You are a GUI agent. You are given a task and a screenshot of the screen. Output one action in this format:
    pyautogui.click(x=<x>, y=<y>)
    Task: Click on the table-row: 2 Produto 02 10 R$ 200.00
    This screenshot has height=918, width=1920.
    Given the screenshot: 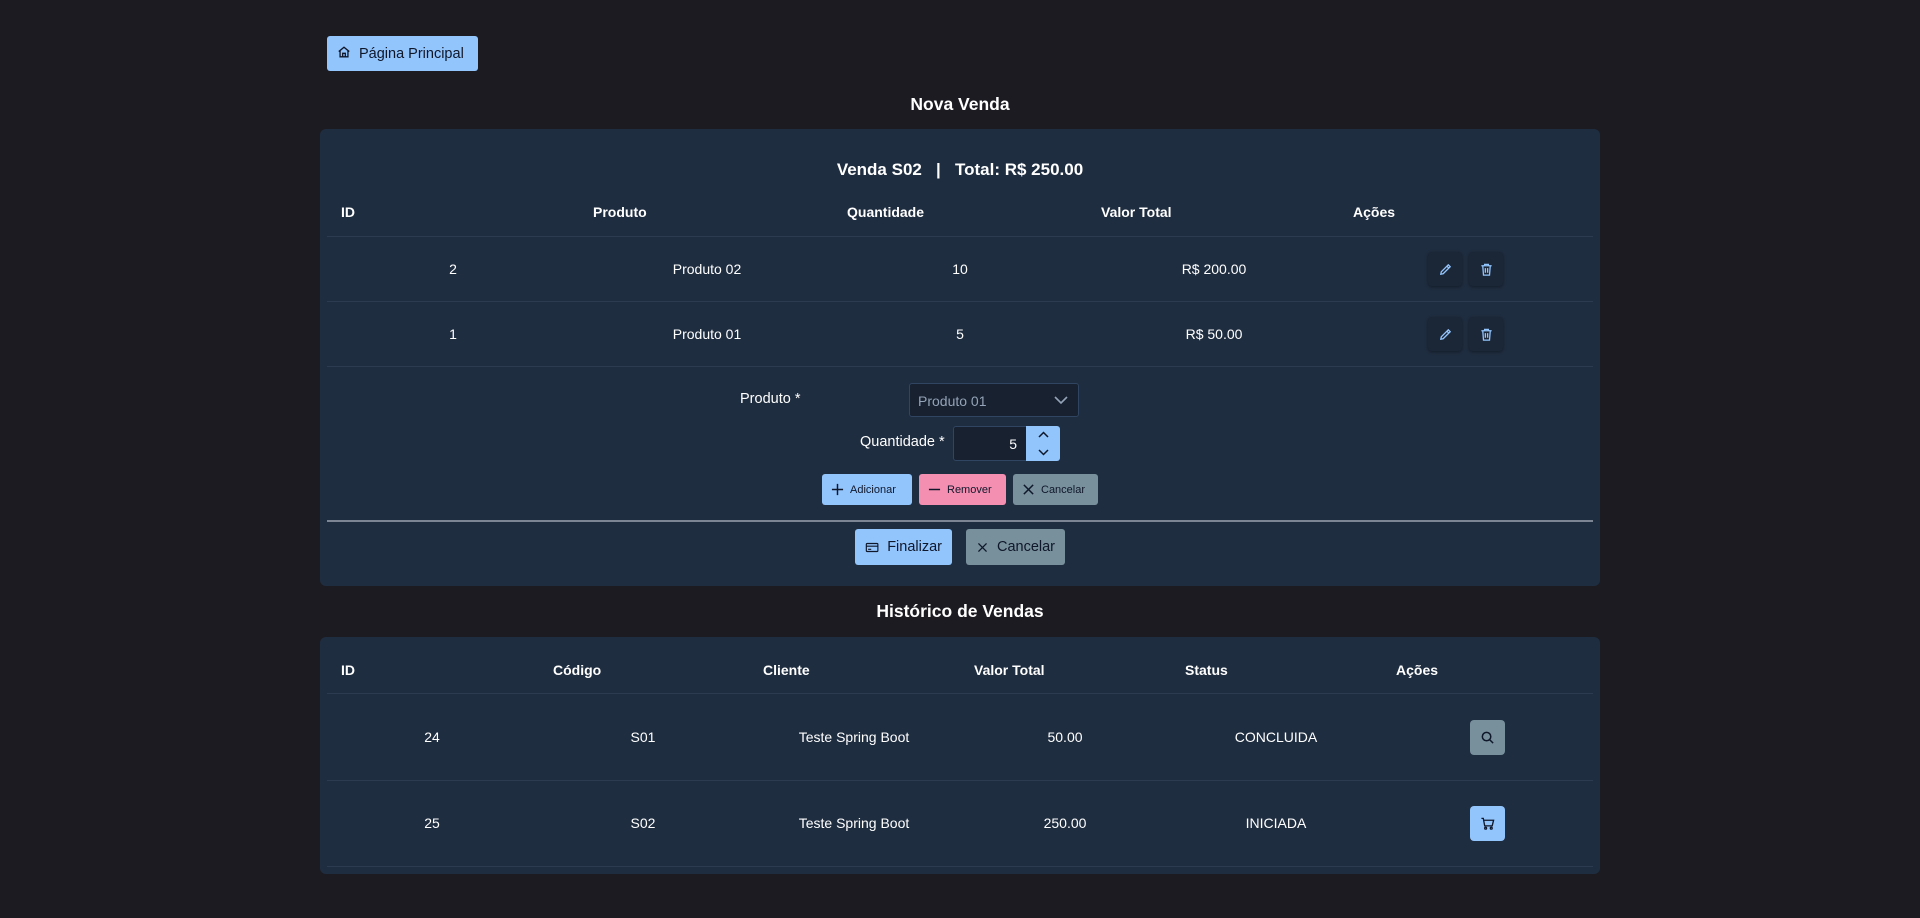 What is the action you would take?
    pyautogui.click(x=960, y=269)
    